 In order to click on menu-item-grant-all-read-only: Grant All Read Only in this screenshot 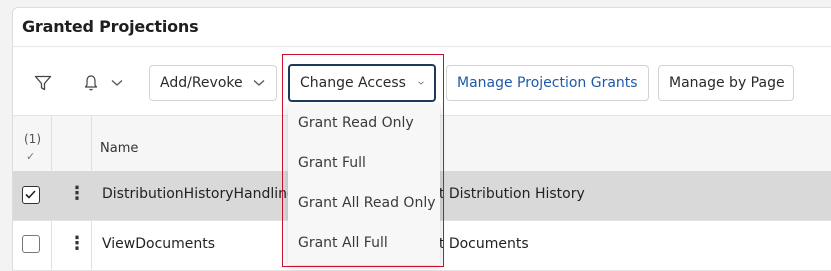, I will do `click(367, 203)`.